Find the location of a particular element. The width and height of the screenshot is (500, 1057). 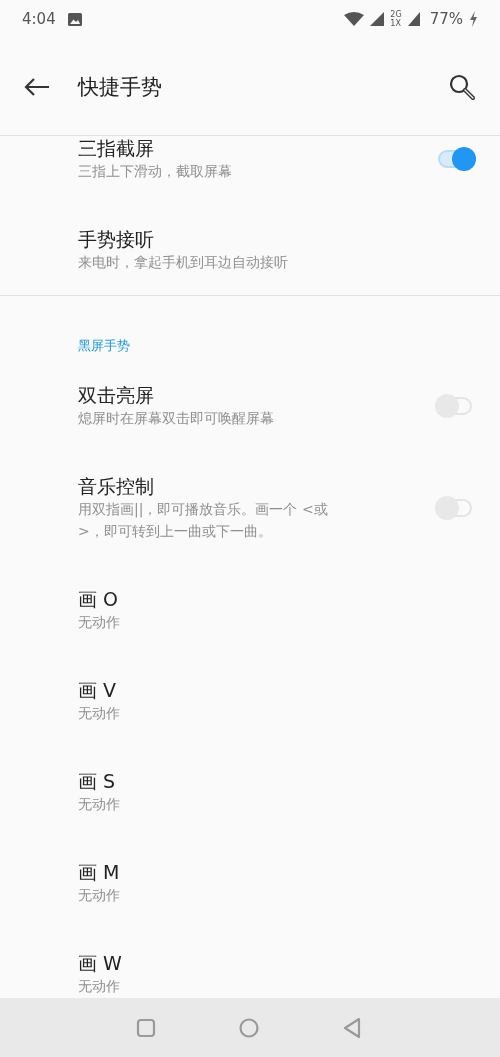

settings-item: 画 O 无动作 is located at coordinates (250, 615).